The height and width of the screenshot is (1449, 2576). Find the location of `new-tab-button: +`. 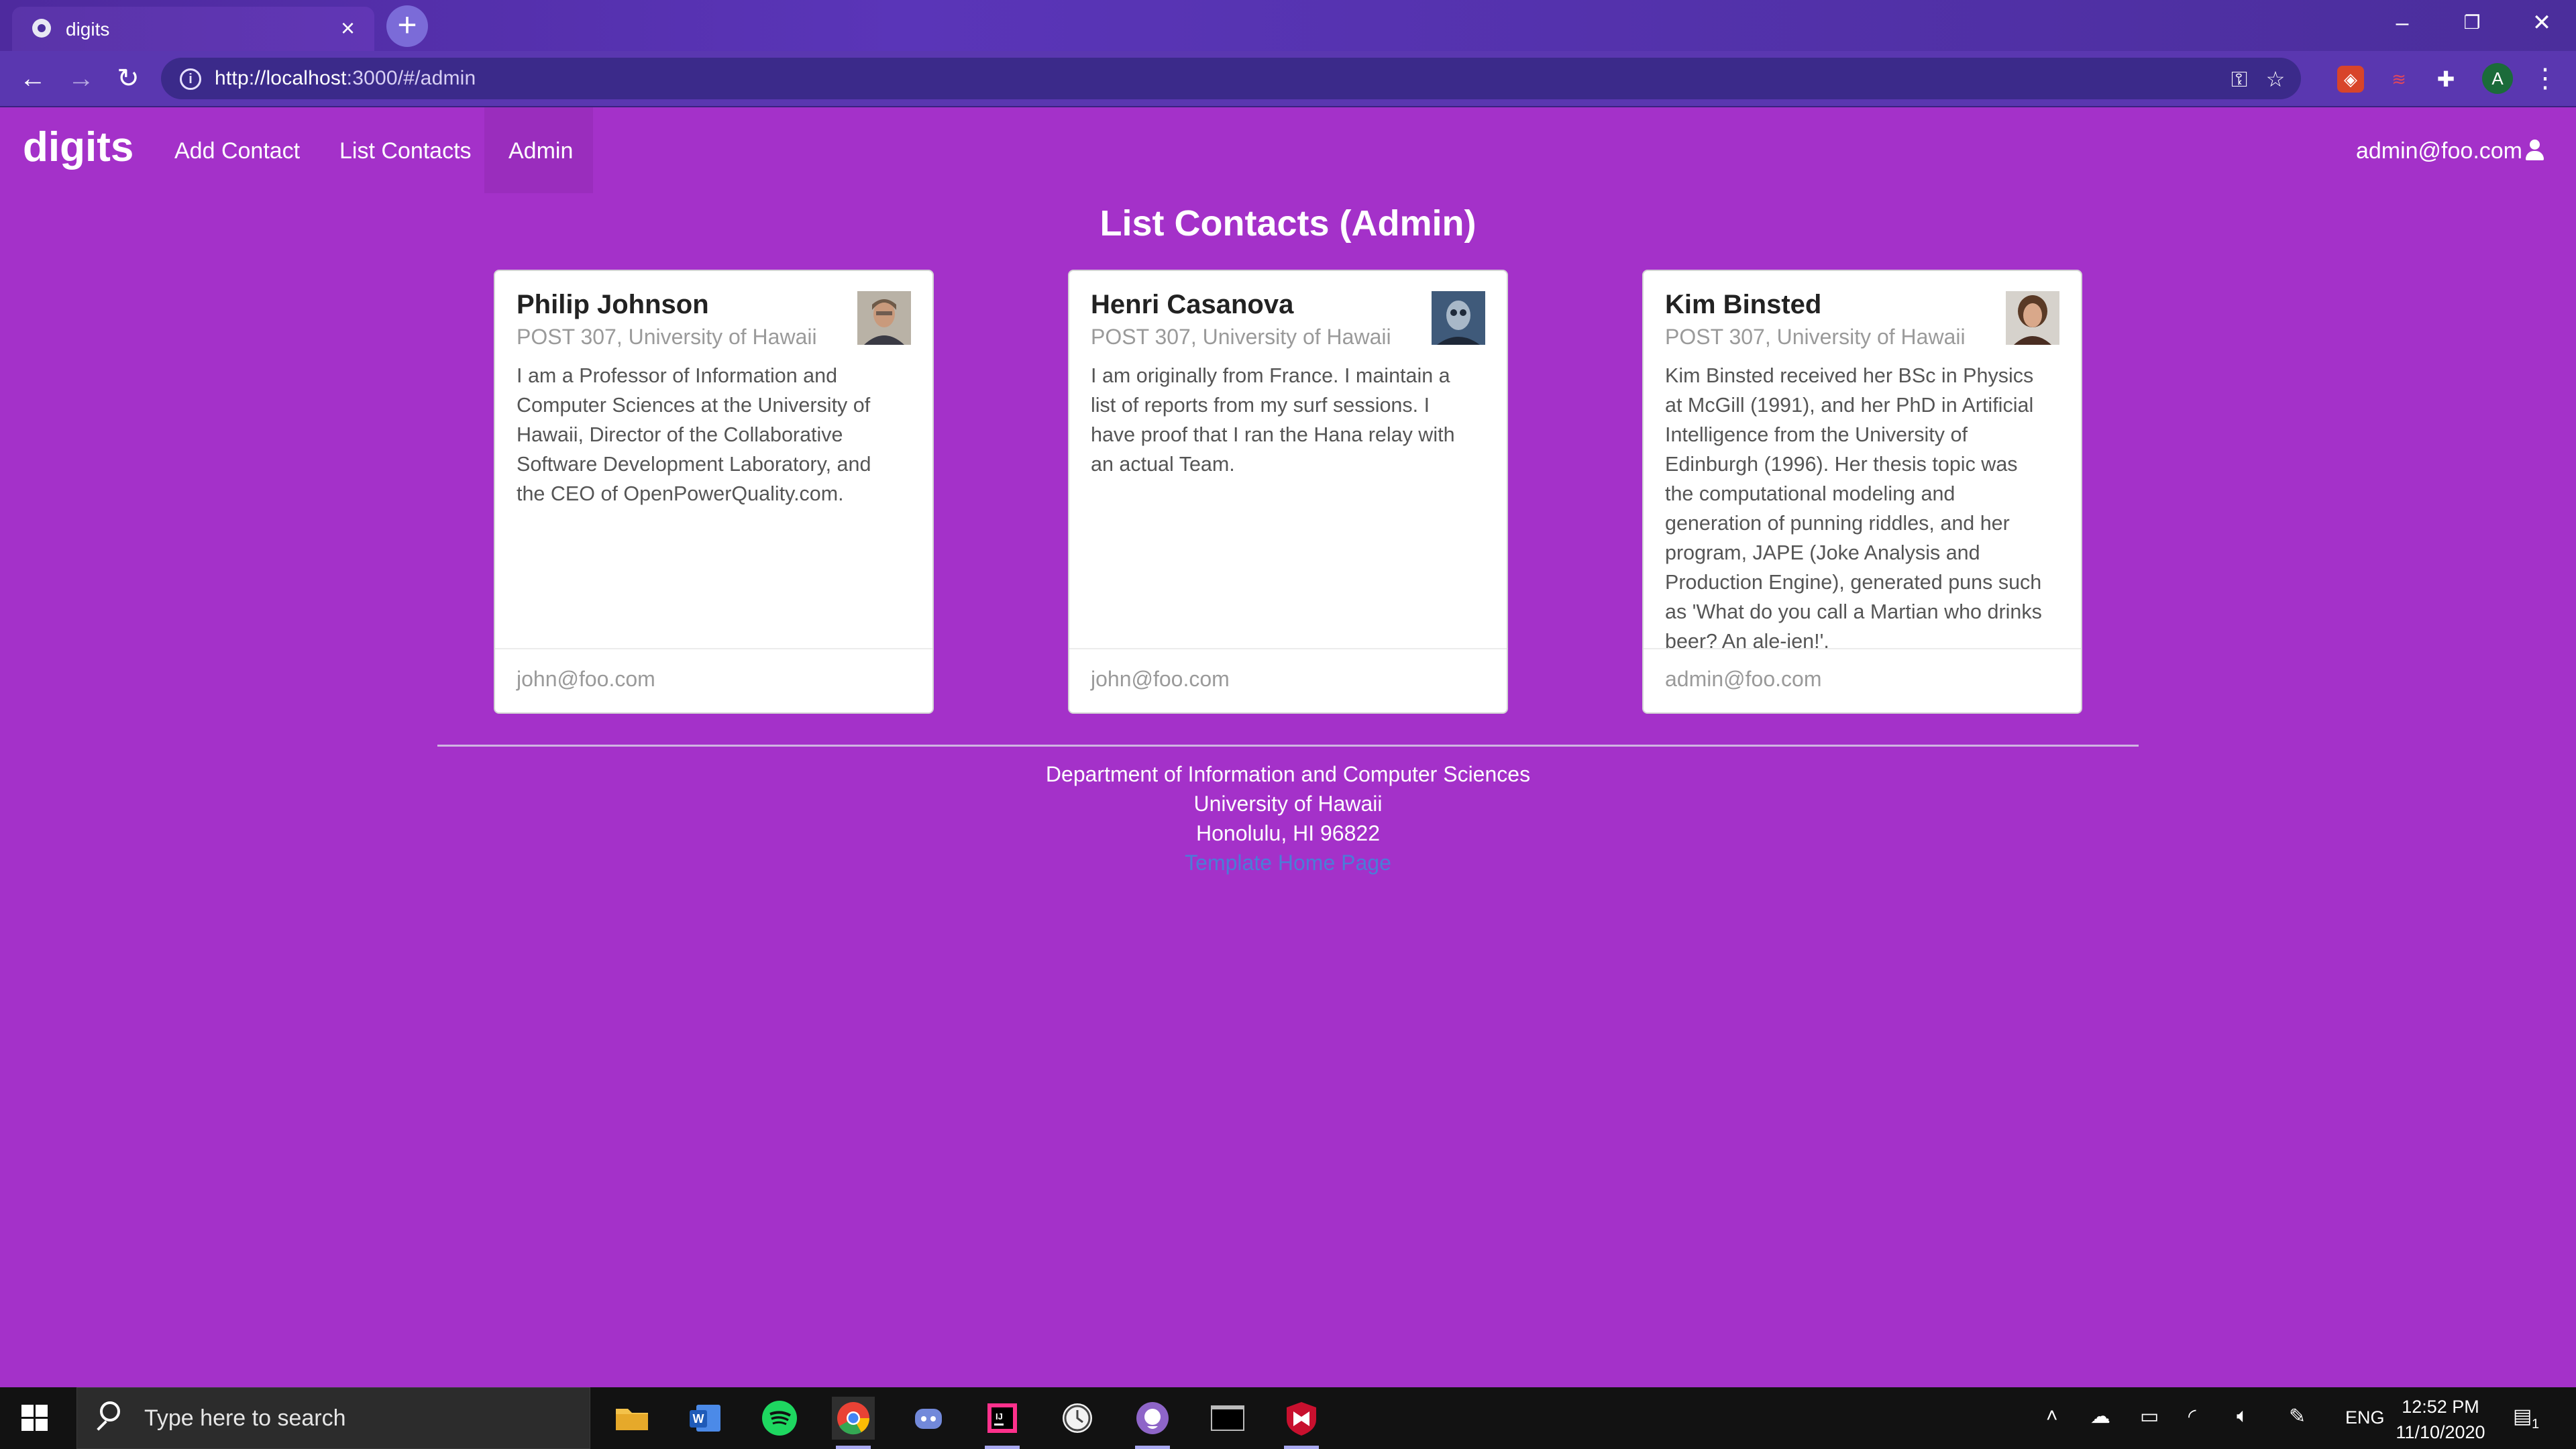

new-tab-button: + is located at coordinates (407, 26).